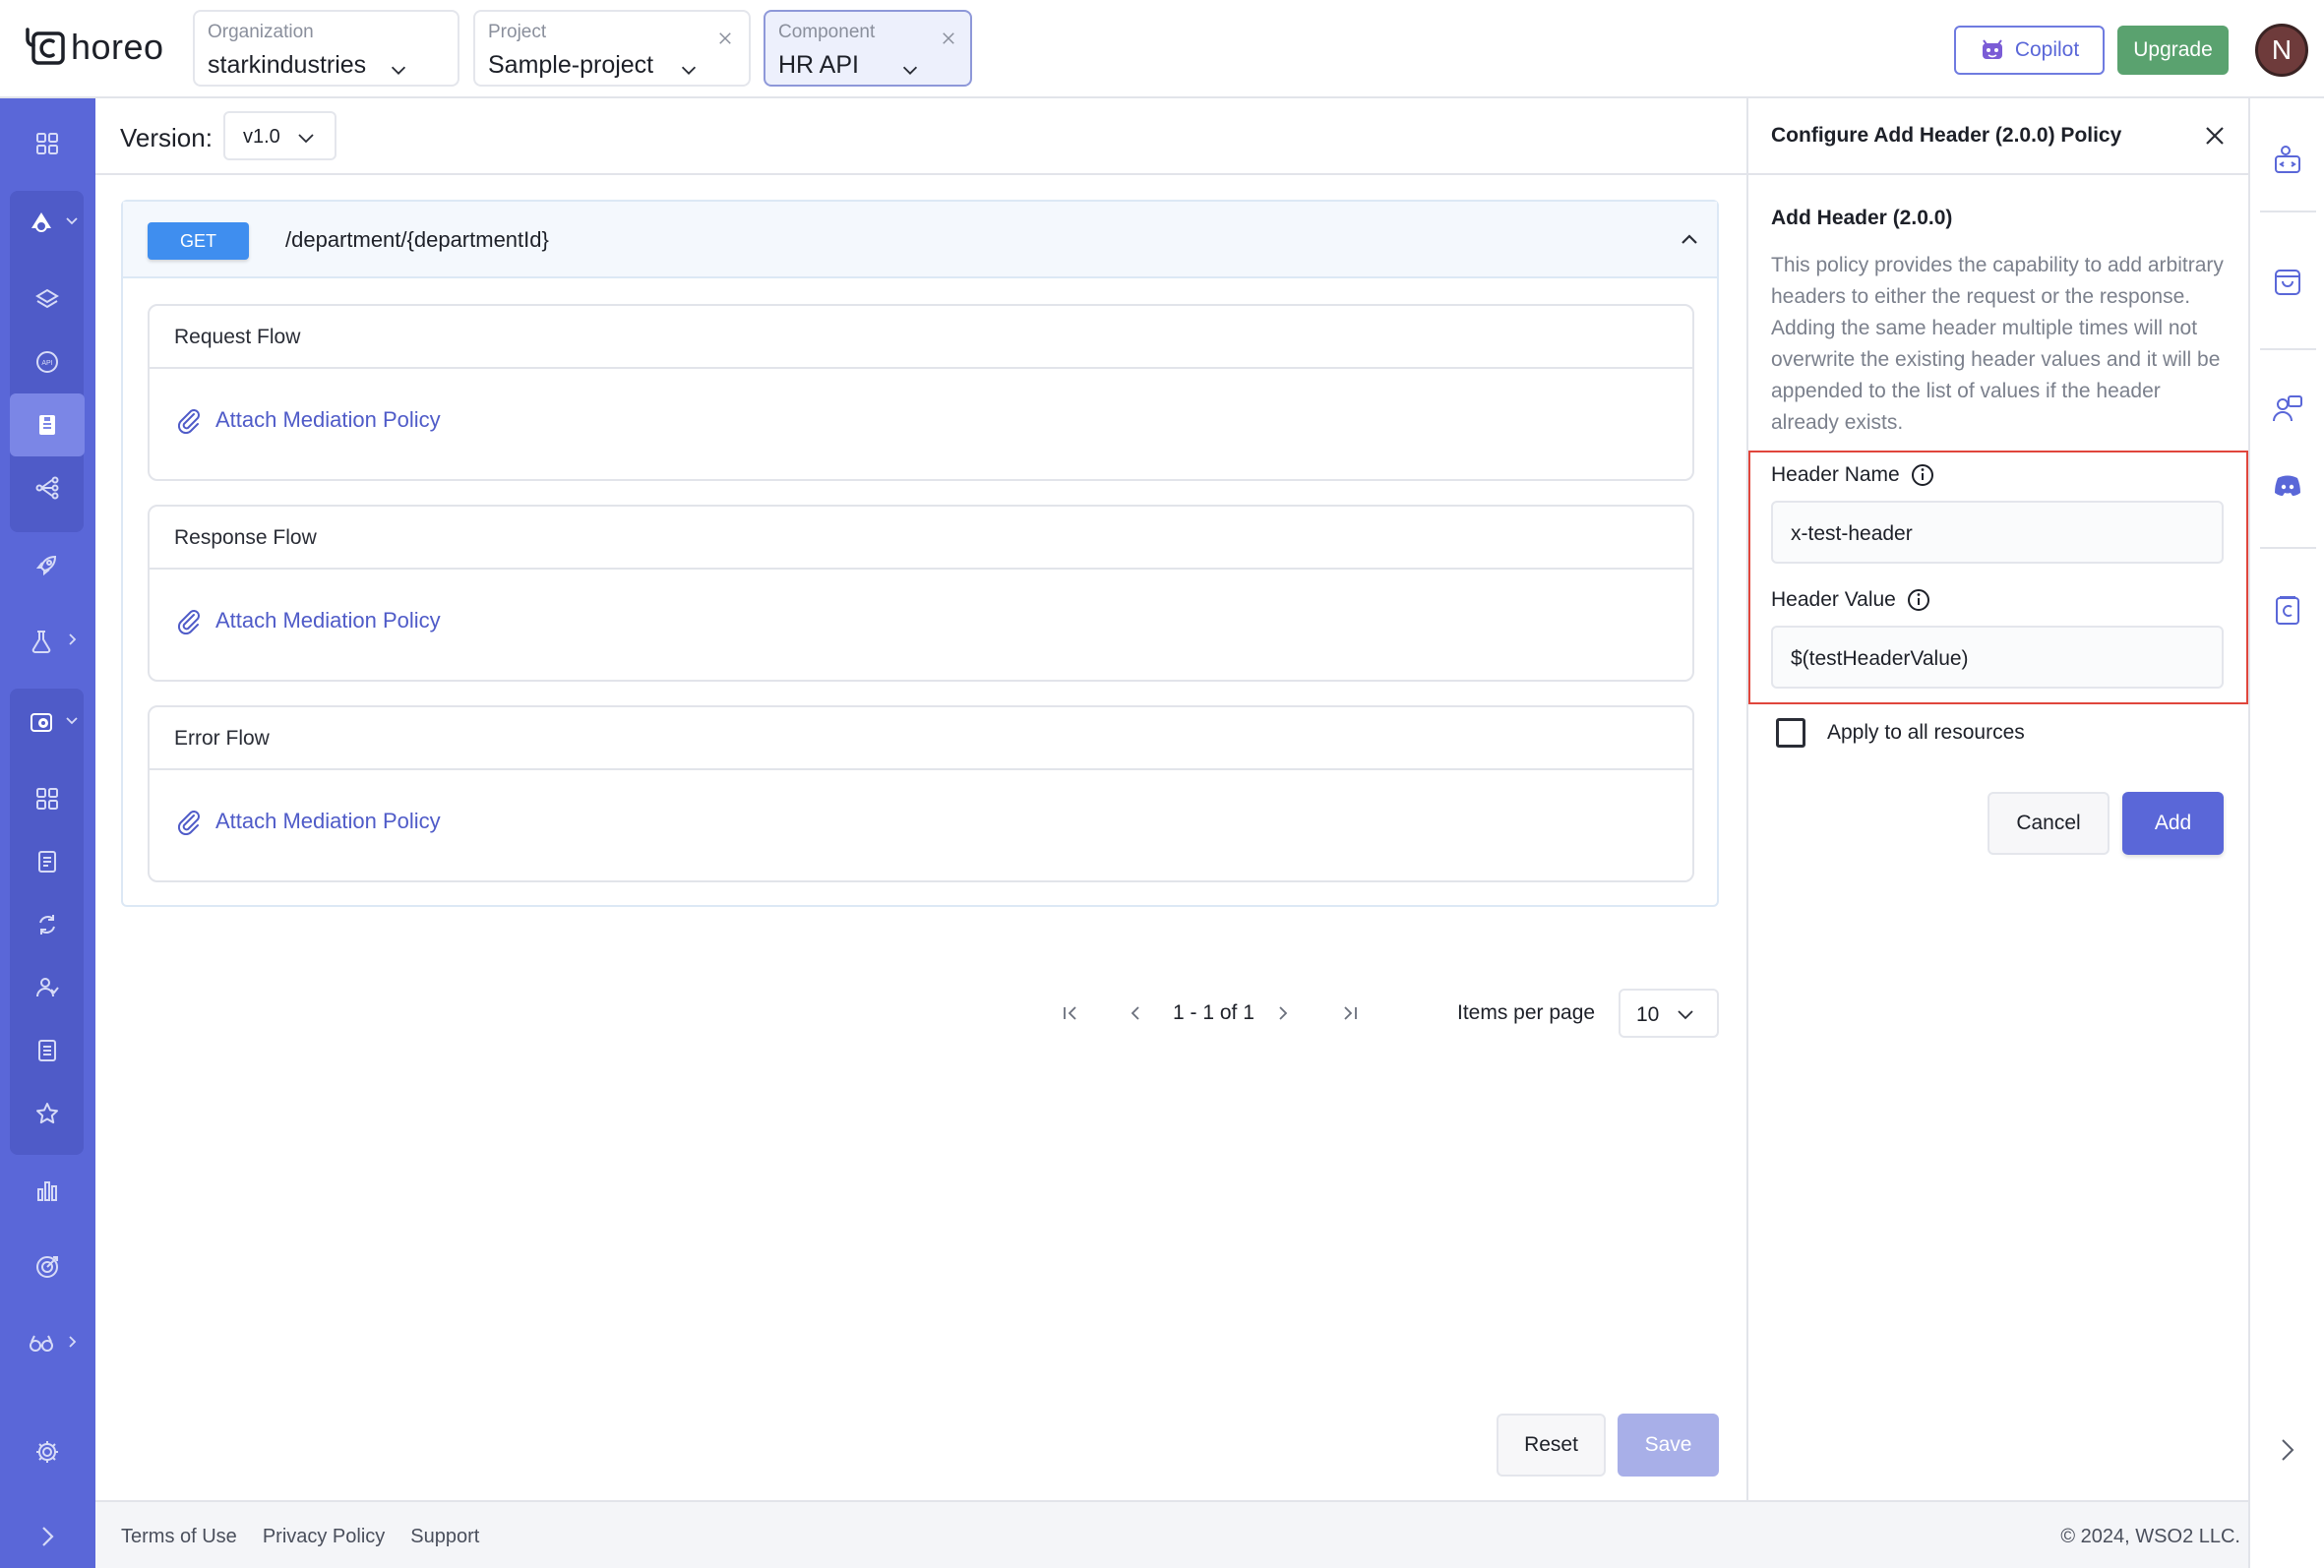 Image resolution: width=2324 pixels, height=1568 pixels. I want to click on nav-insights, so click(47, 1190).